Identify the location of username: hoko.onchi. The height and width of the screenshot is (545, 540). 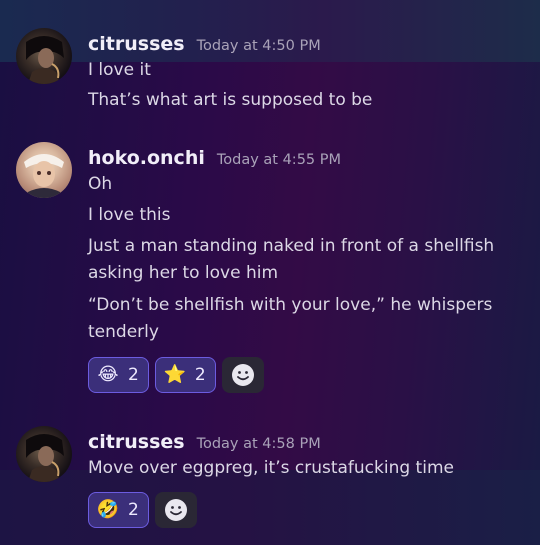
(146, 158).